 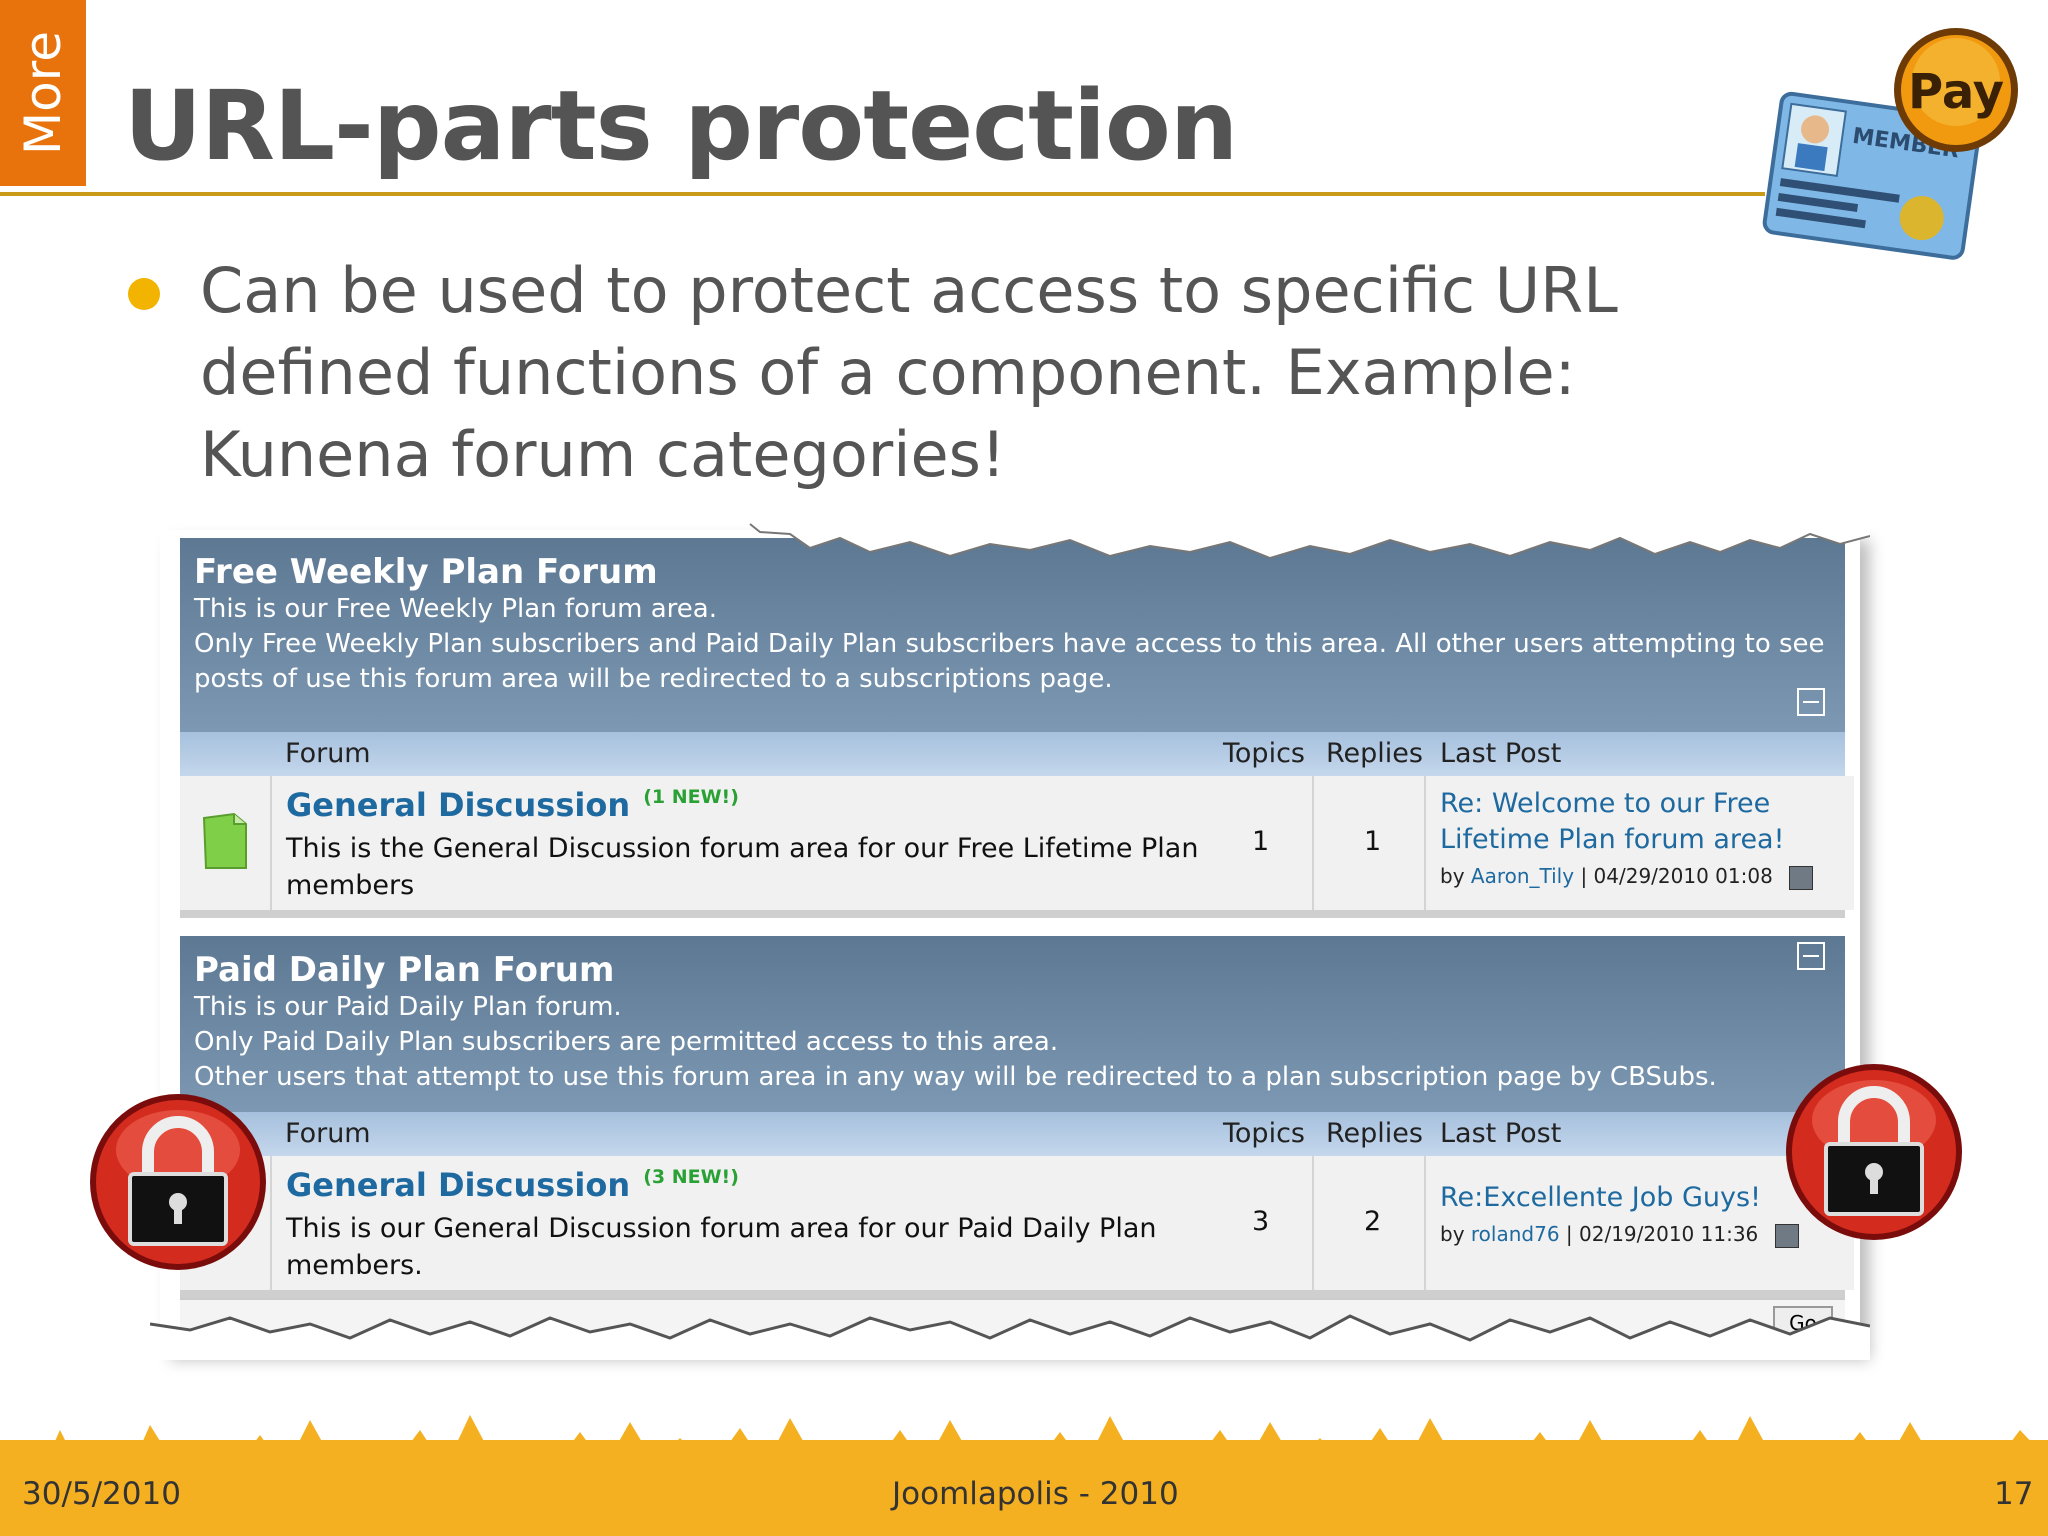 I want to click on new-badge: (1 NEW!), so click(x=691, y=797).